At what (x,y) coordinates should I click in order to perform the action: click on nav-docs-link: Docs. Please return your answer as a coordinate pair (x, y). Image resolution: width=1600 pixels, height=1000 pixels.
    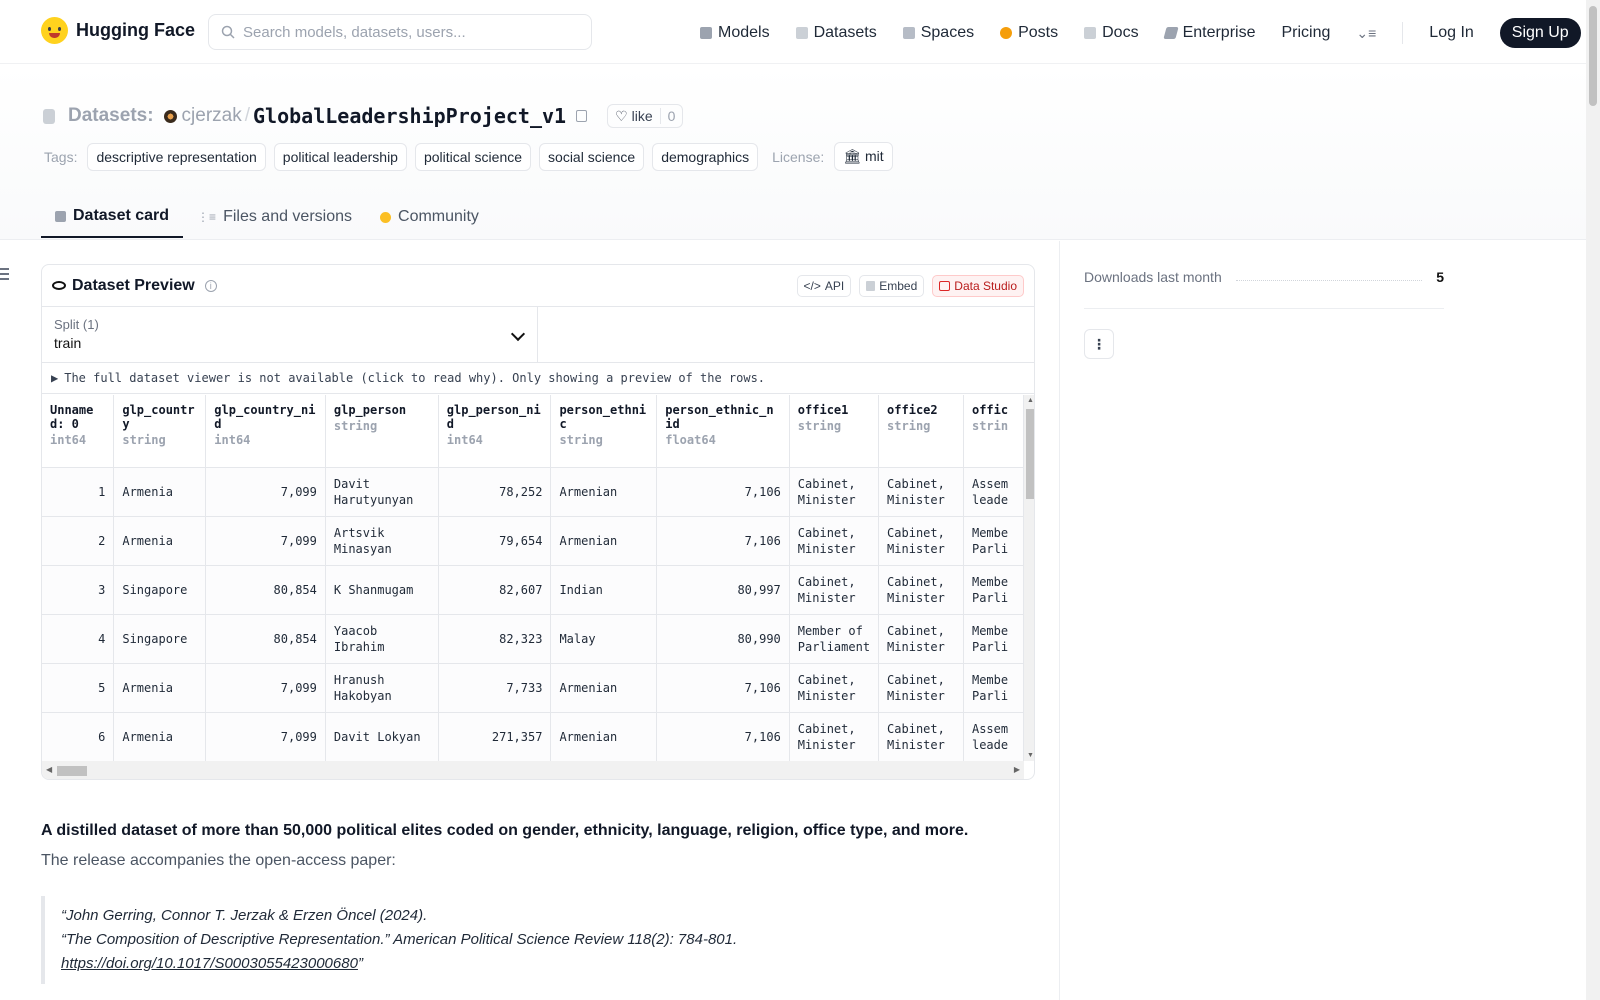
    Looking at the image, I should click on (1111, 33).